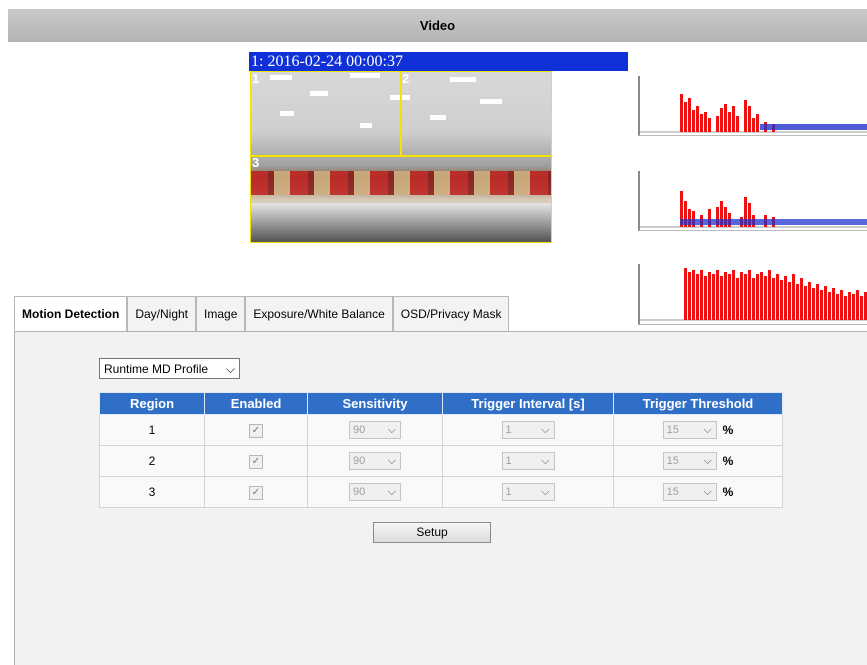  I want to click on tab-motion-detection: Motion Detection, so click(71, 314).